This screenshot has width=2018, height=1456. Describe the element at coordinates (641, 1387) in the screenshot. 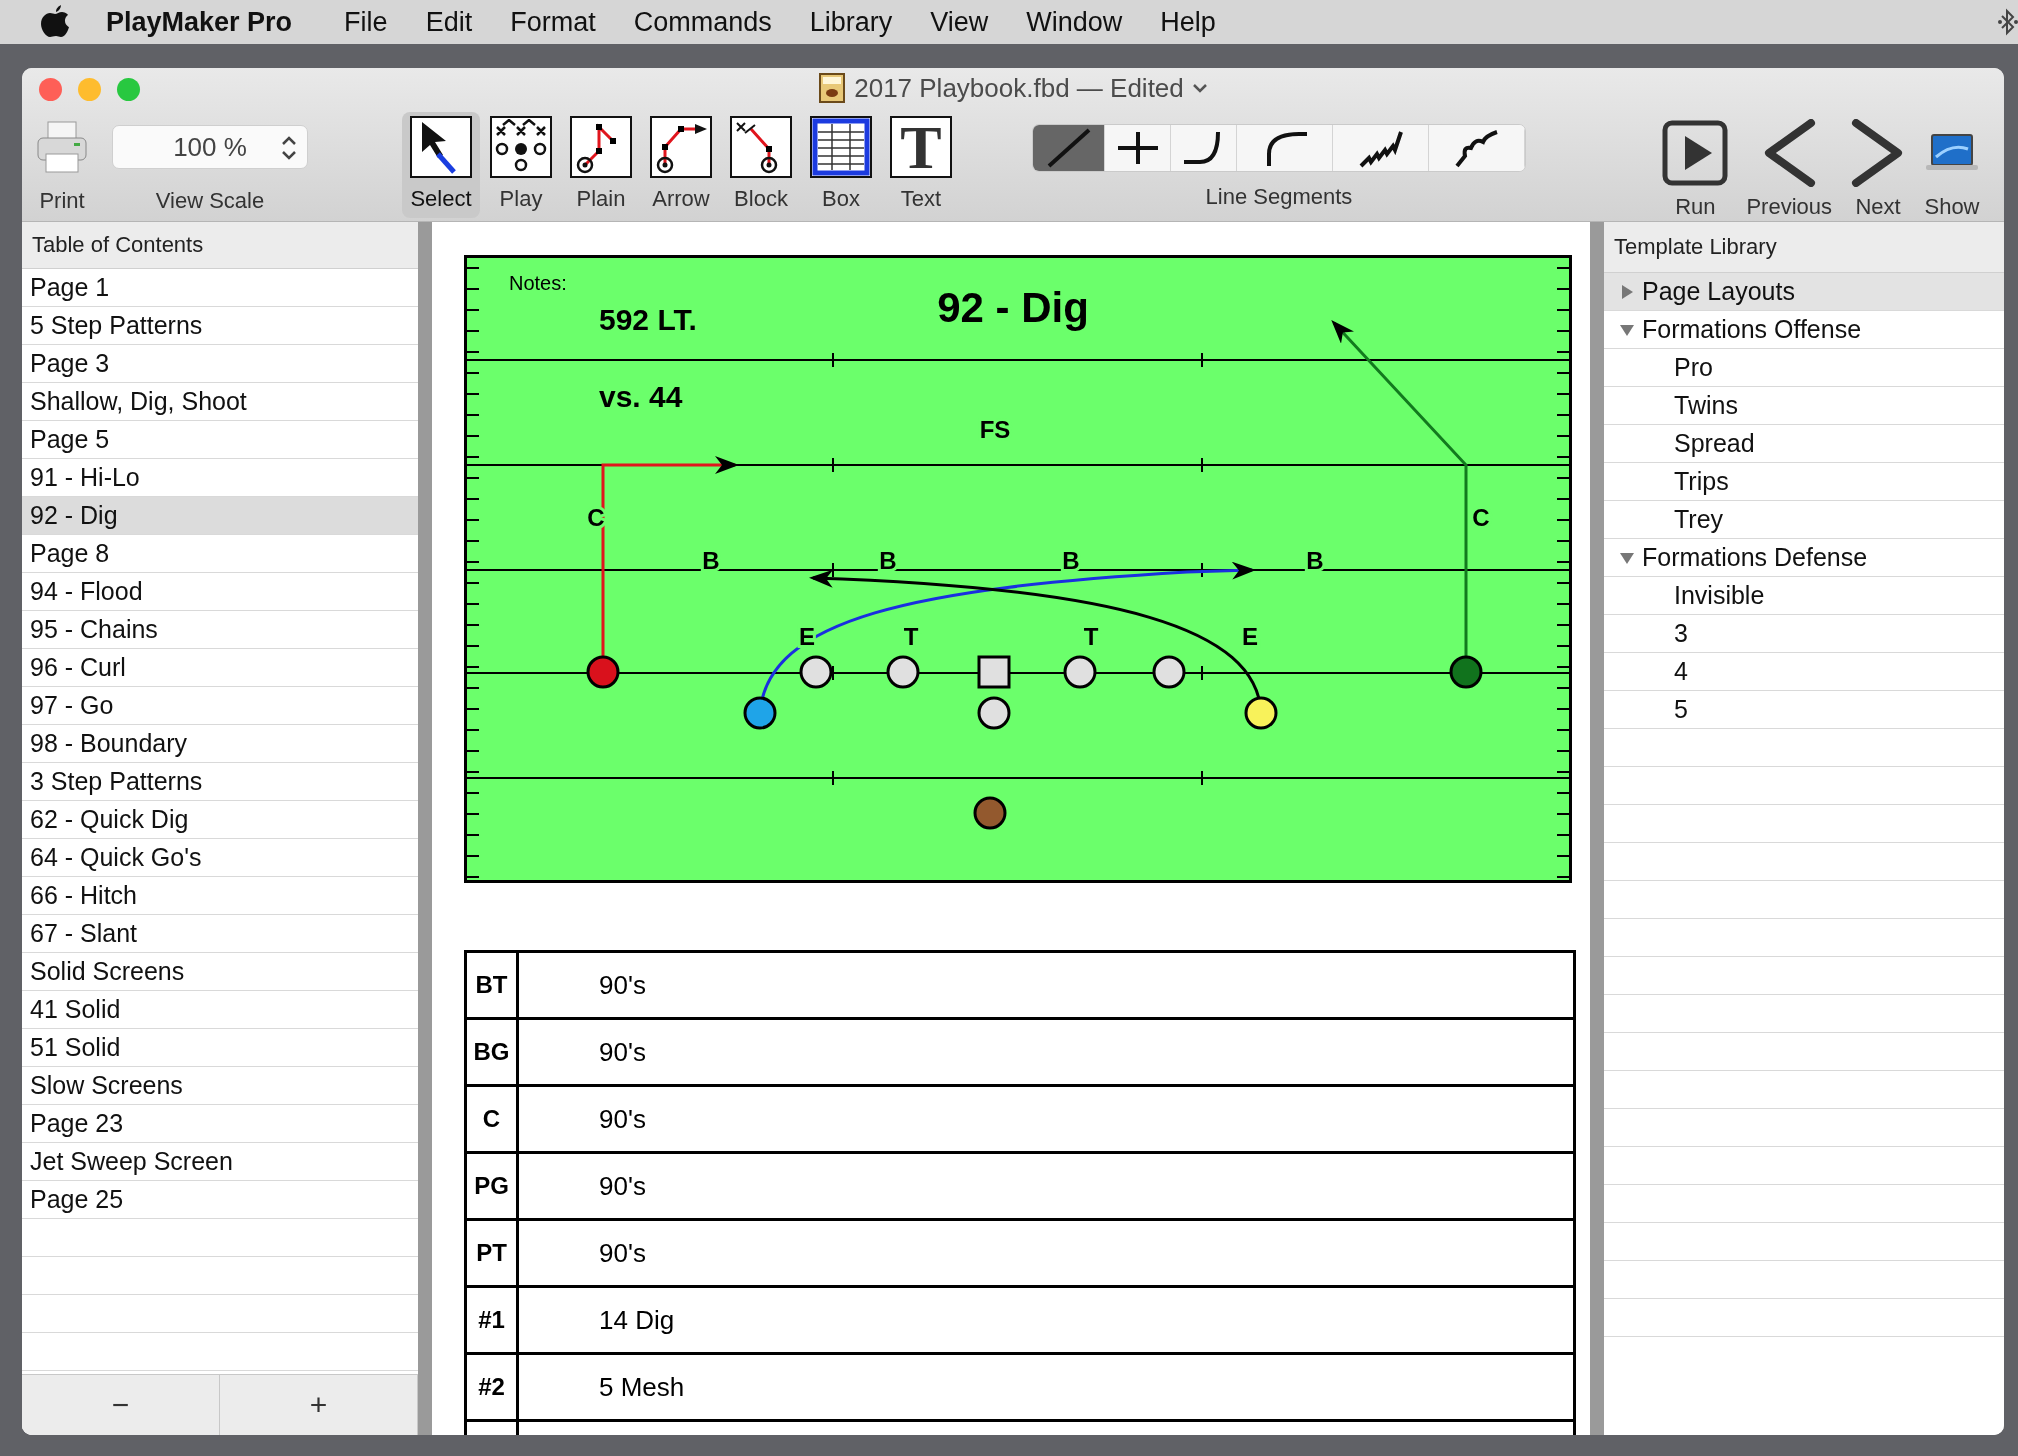

I see `assignment-cell-text: 5 Mesh` at that location.